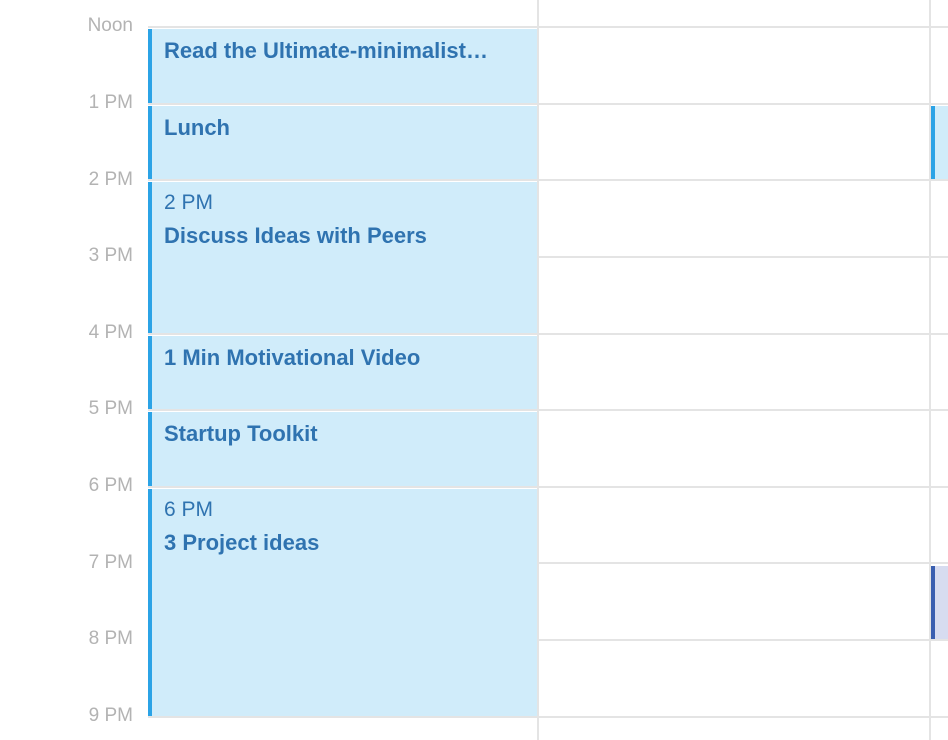  I want to click on calendar-event-lunch: Lunch, so click(342, 142).